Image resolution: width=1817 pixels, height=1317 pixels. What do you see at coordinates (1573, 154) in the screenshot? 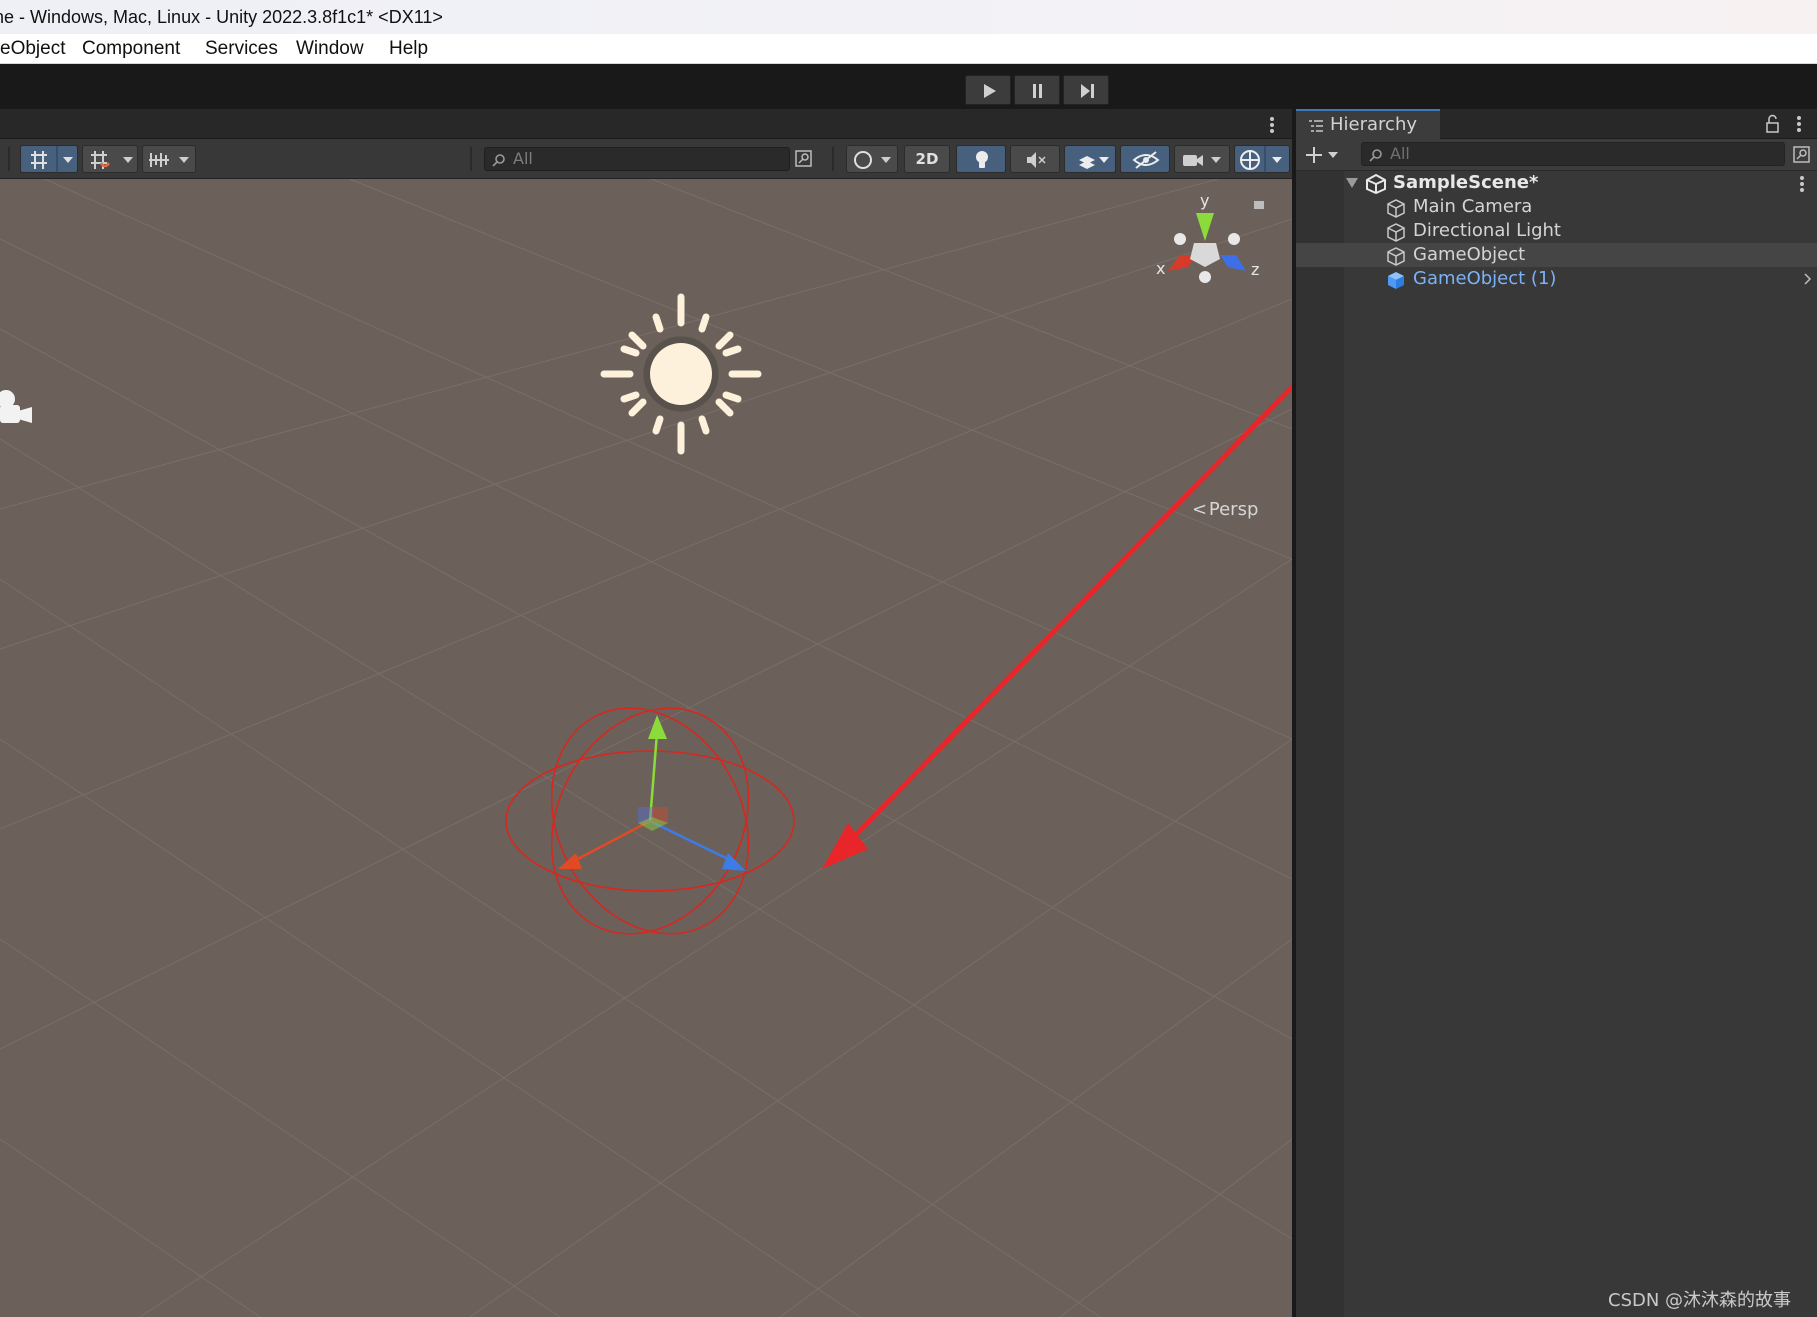
I see `hierarchy-search-input: All` at bounding box center [1573, 154].